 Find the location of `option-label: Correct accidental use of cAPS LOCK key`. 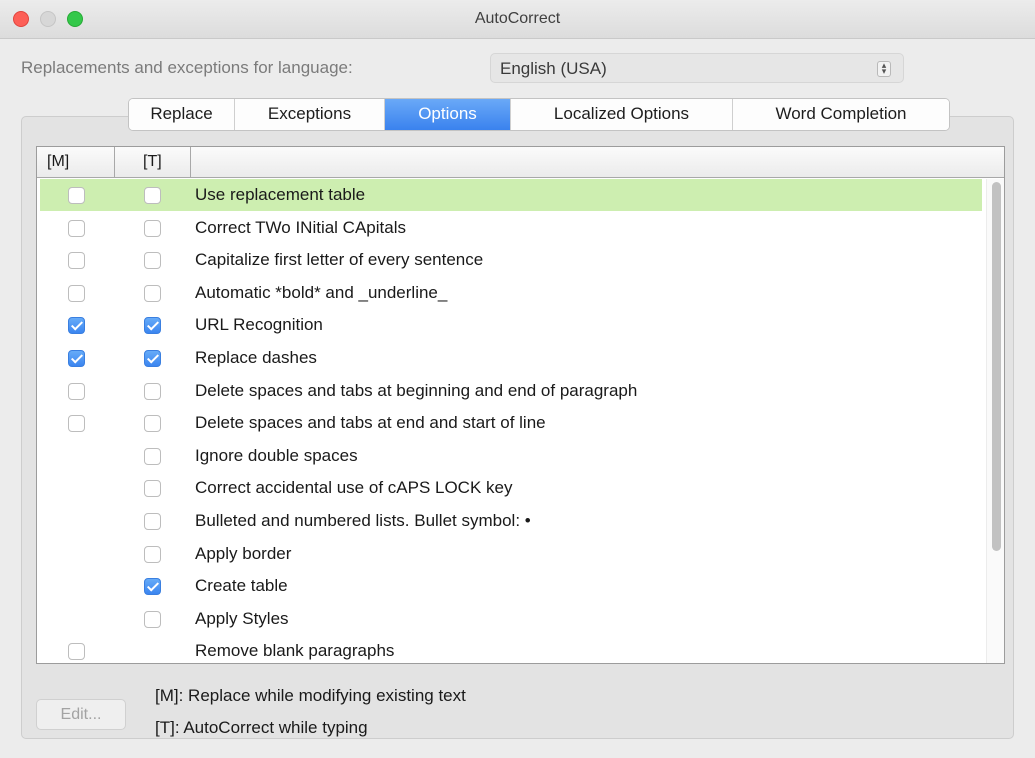

option-label: Correct accidental use of cAPS LOCK key is located at coordinates (354, 488).